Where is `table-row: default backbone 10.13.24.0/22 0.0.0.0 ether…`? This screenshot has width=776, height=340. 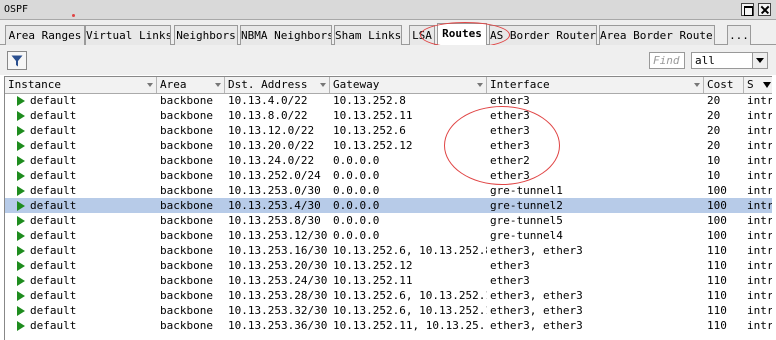
table-row: default backbone 10.13.24.0/22 0.0.0.0 ether… is located at coordinates (388, 160).